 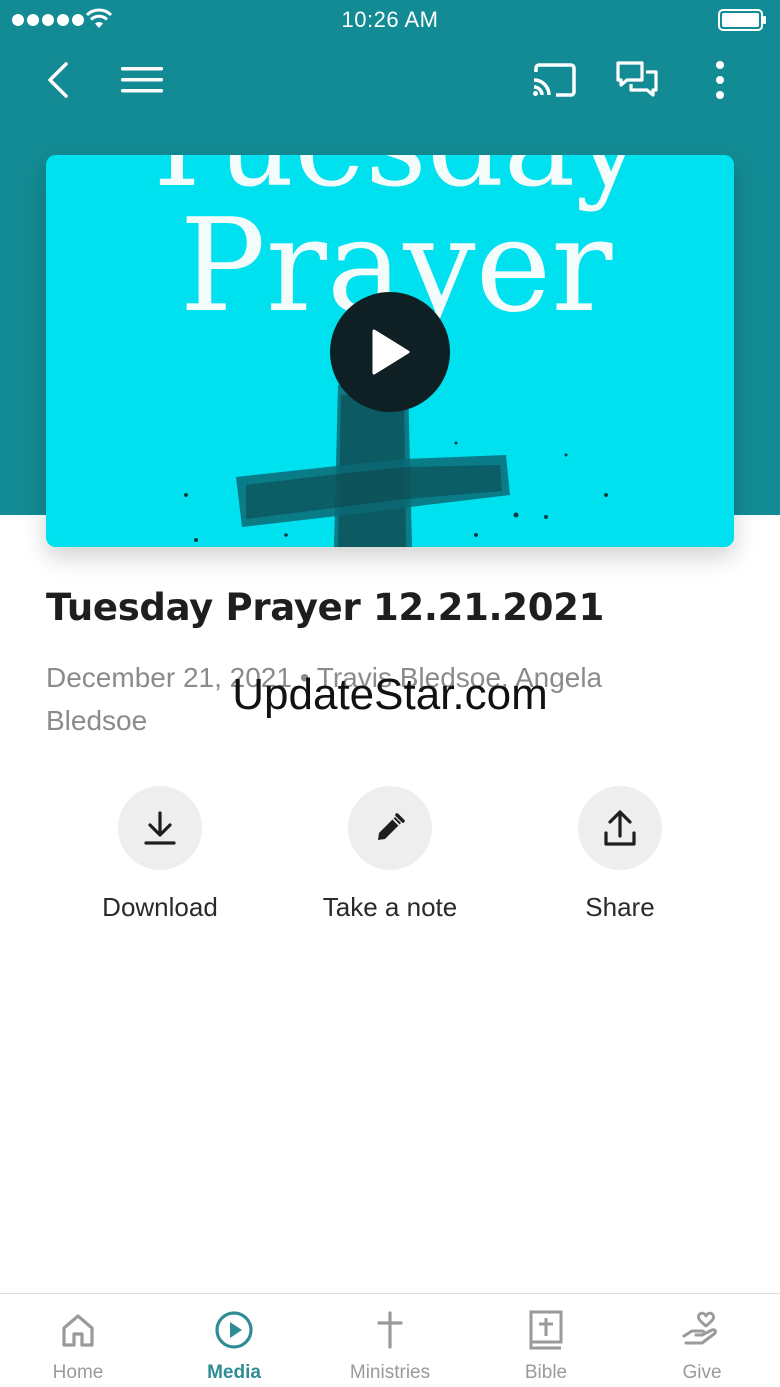 What do you see at coordinates (390, 694) in the screenshot?
I see `watermark-text: UpdateStar.com` at bounding box center [390, 694].